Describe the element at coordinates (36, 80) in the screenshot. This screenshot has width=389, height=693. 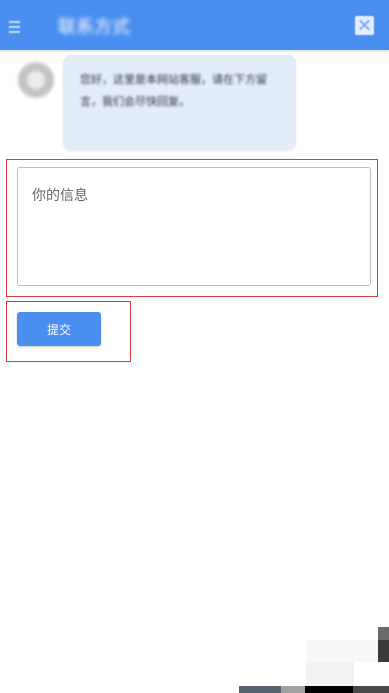
I see `avatar-icon` at that location.